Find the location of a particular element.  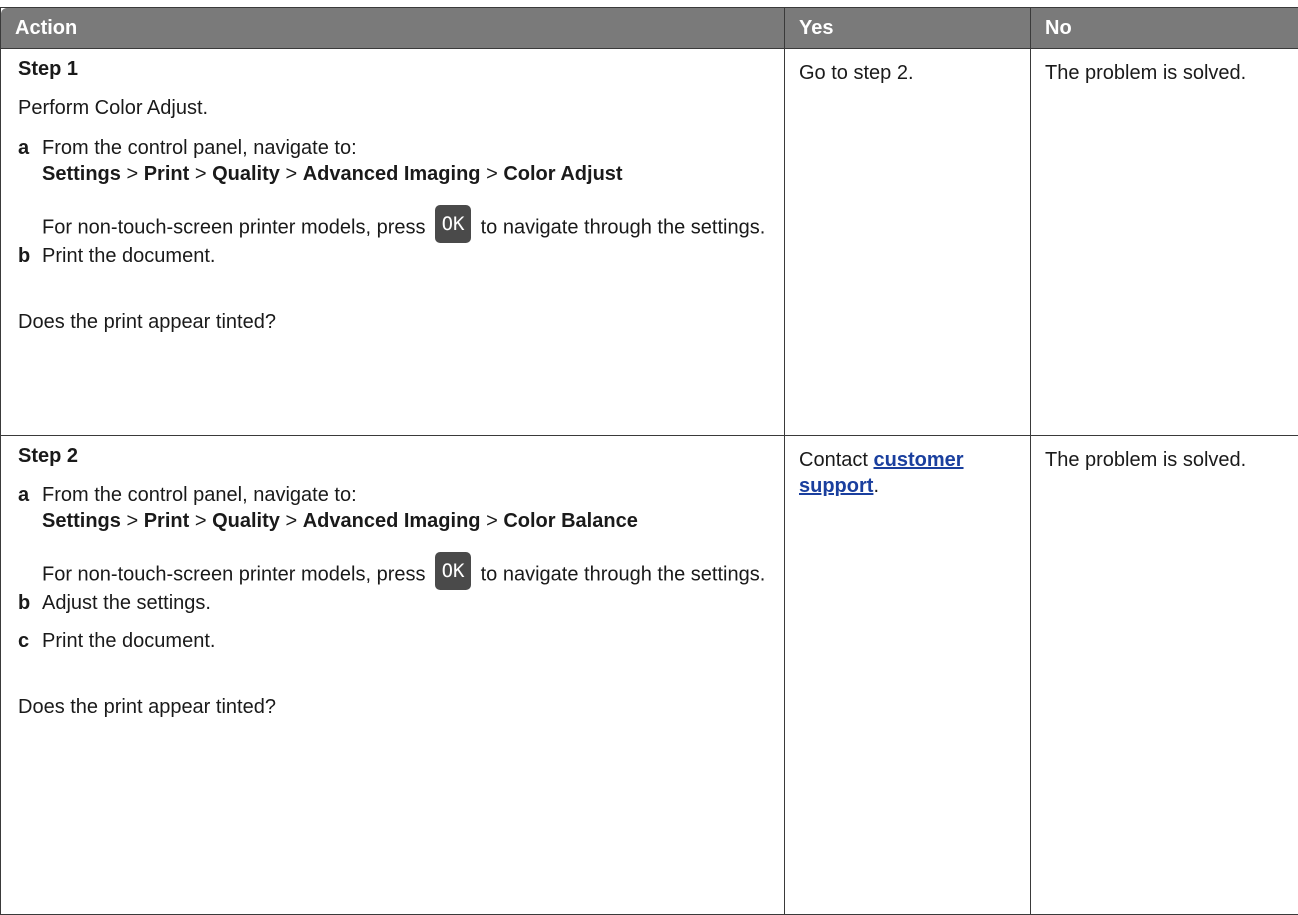

yes-text: Contact is located at coordinates (833, 460).